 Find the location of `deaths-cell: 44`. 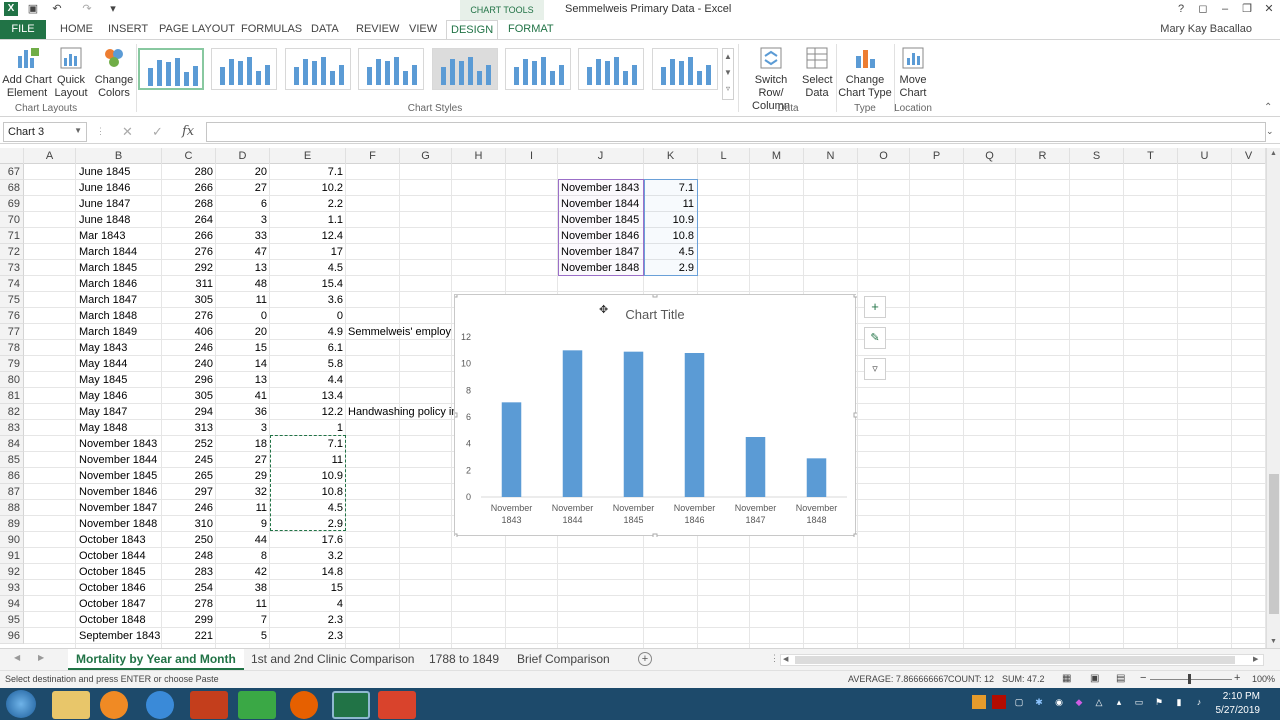

deaths-cell: 44 is located at coordinates (241, 540).